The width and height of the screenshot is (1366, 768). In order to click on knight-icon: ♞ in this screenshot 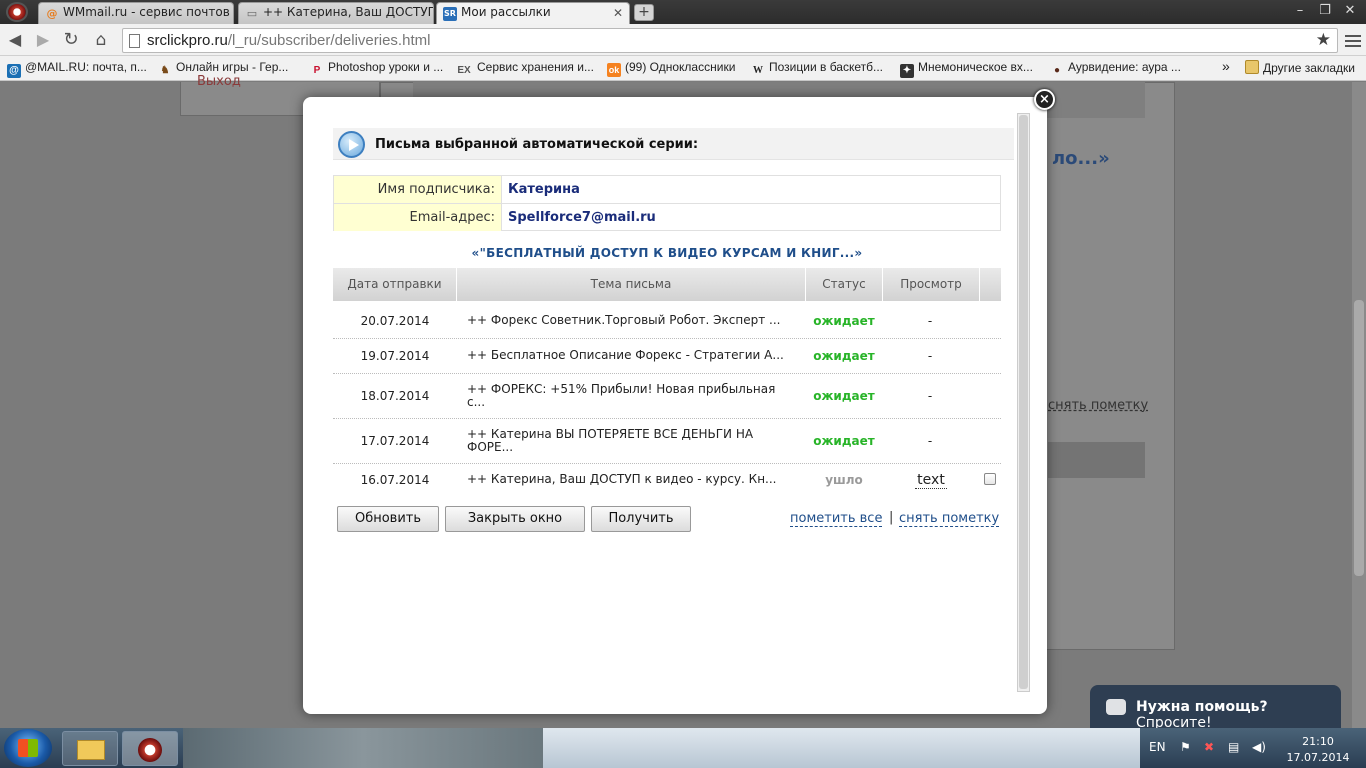, I will do `click(165, 70)`.